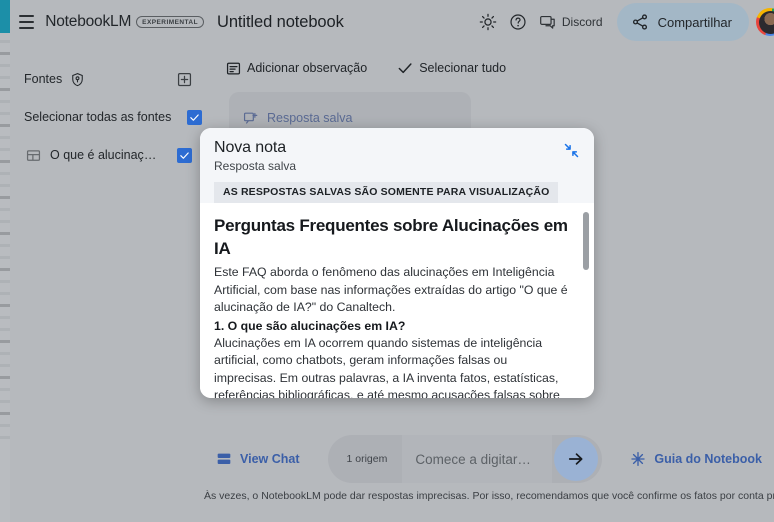  Describe the element at coordinates (547, 22) in the screenshot. I see `chat-icon` at that location.